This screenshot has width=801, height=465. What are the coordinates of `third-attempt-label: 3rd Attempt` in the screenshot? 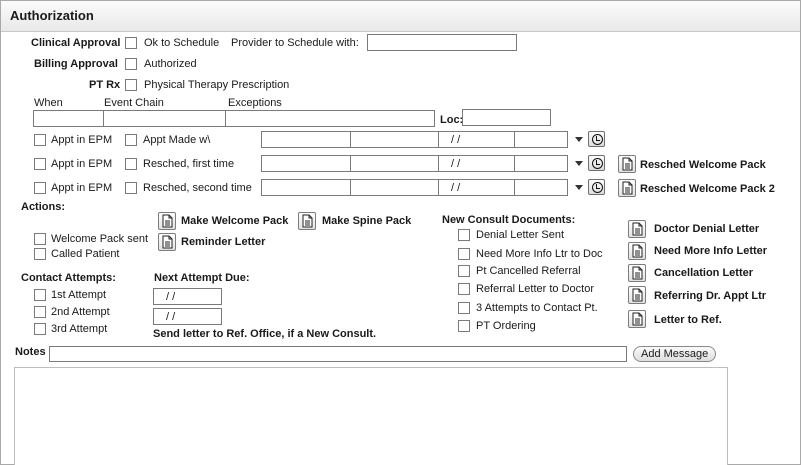 It's located at (79, 329).